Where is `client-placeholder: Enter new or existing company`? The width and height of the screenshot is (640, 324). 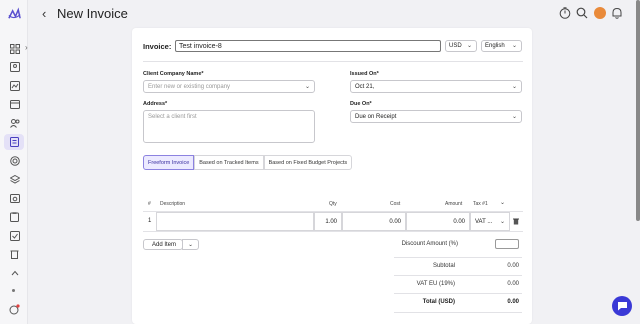
client-placeholder: Enter new or existing company is located at coordinates (189, 87).